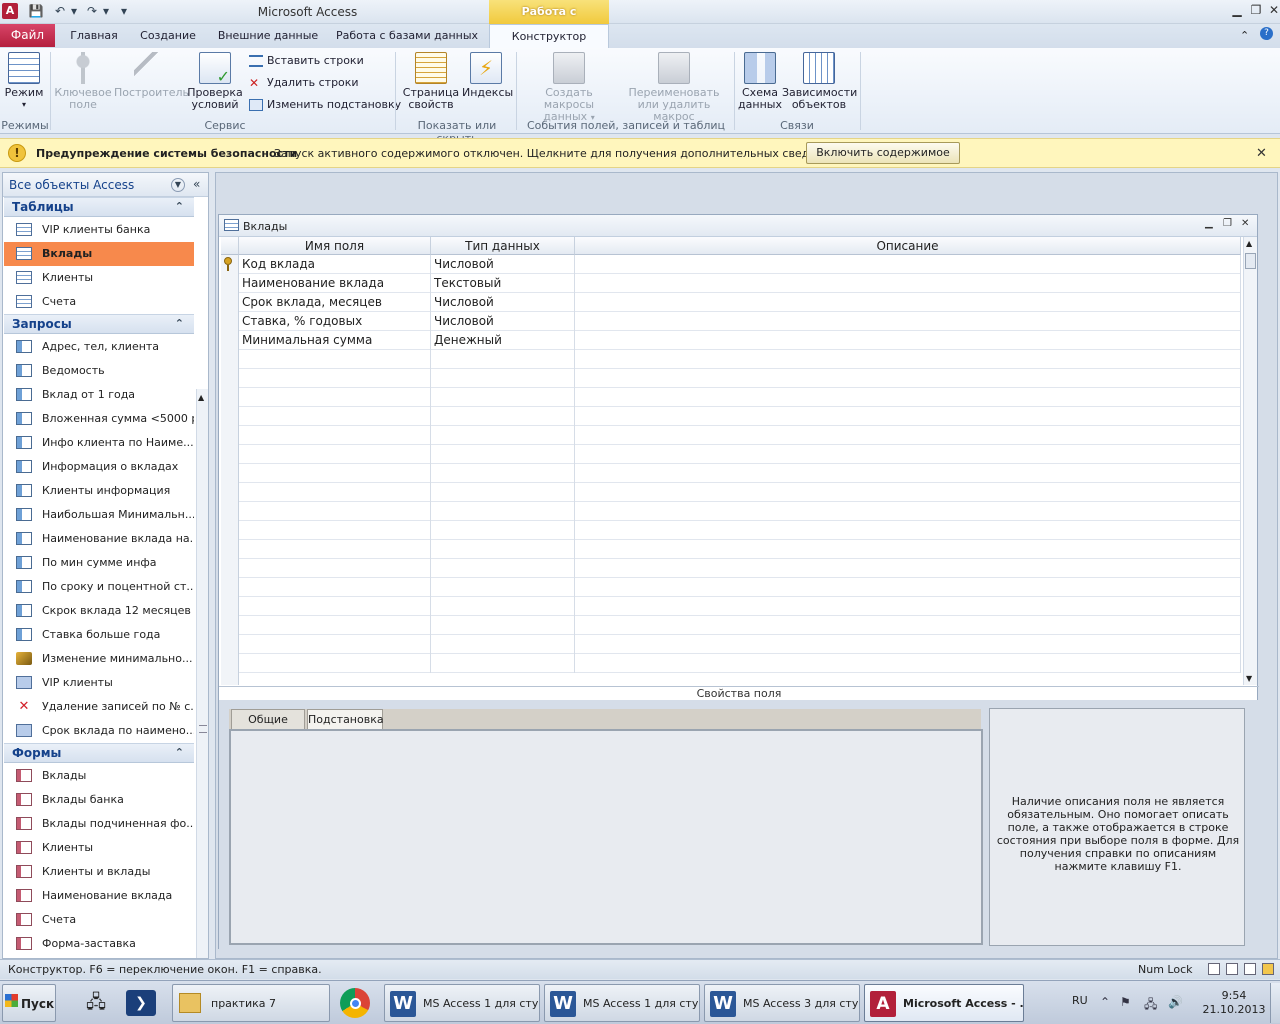 This screenshot has height=1024, width=1280. What do you see at coordinates (740, 283) in the screenshot?
I see `table-row: Наименование вклада Текстовый` at bounding box center [740, 283].